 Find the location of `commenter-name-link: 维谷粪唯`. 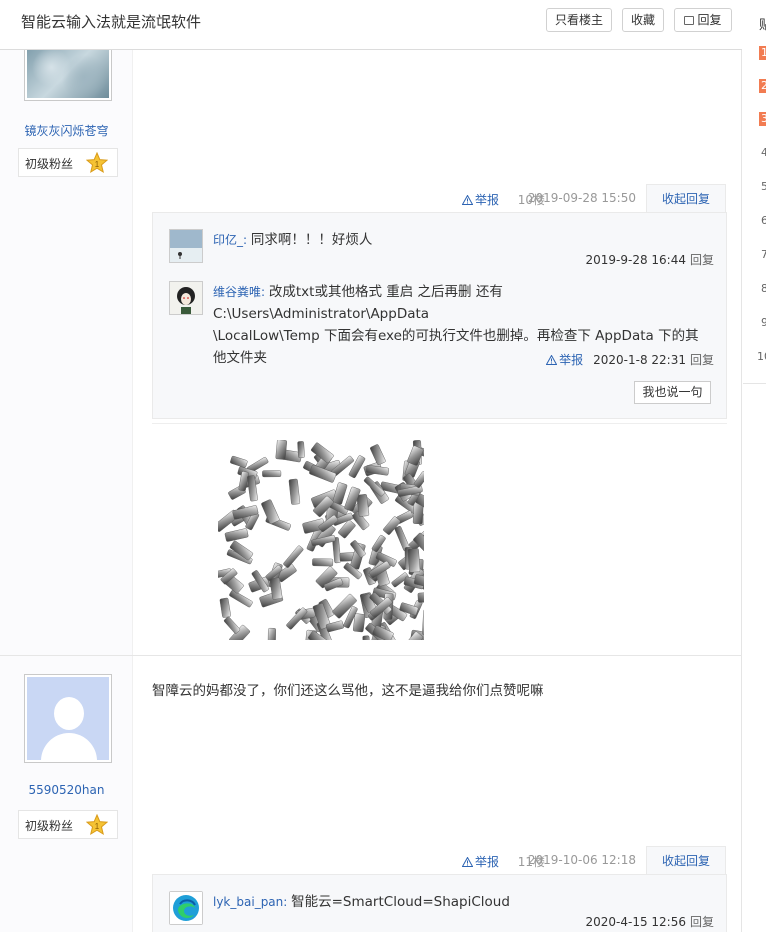

commenter-name-link: 维谷粪唯 is located at coordinates (237, 292).